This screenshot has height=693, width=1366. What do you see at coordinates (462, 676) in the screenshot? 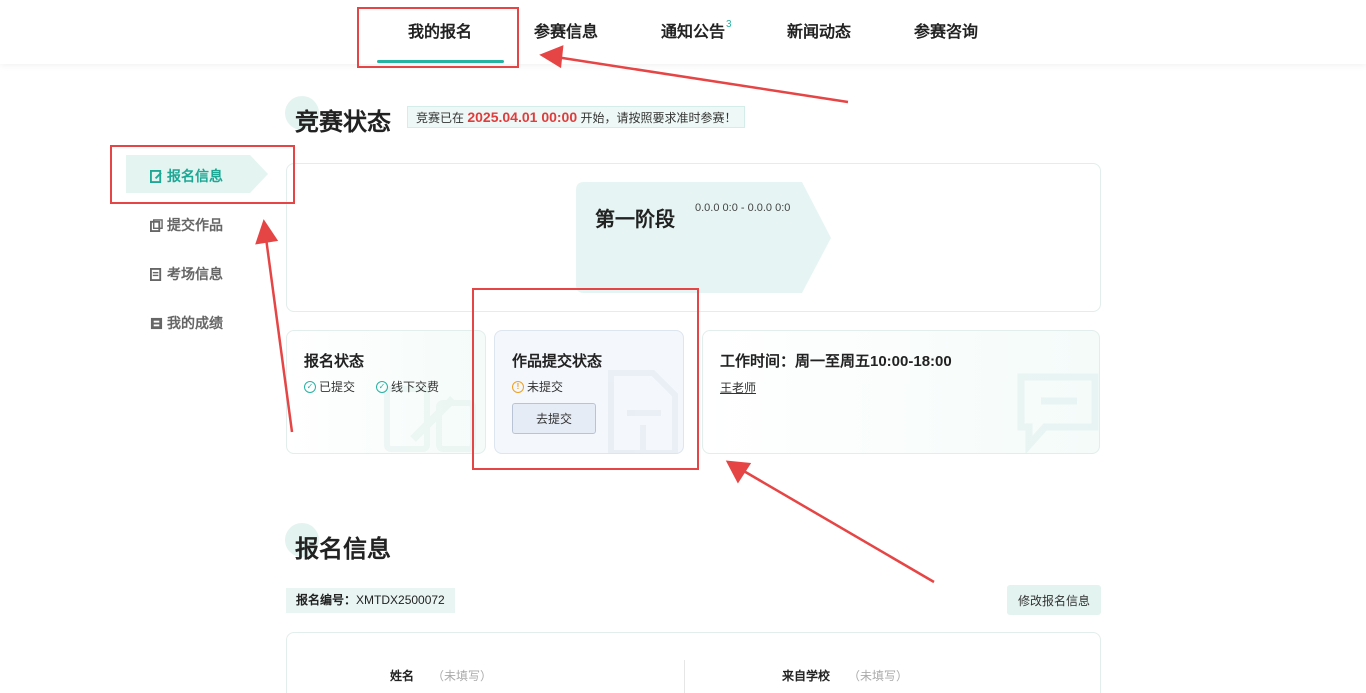
I see `field-value-name: （未填写）` at bounding box center [462, 676].